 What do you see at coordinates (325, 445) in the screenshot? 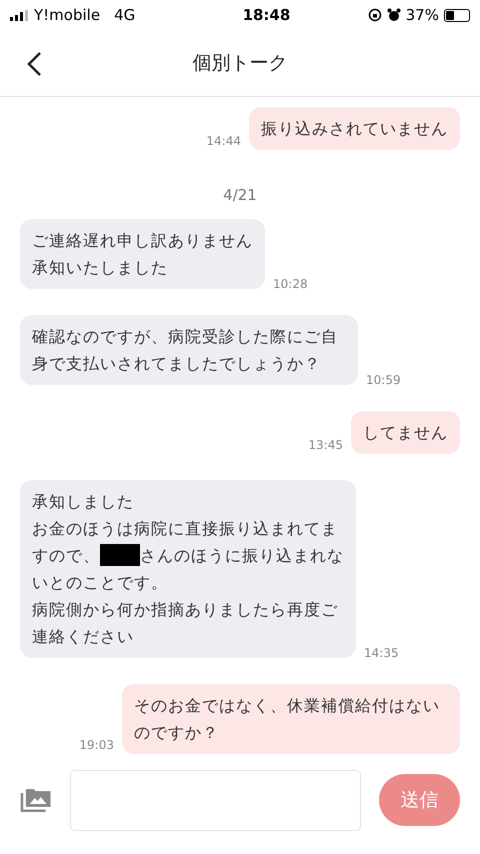
I see `message-time: 13:45` at bounding box center [325, 445].